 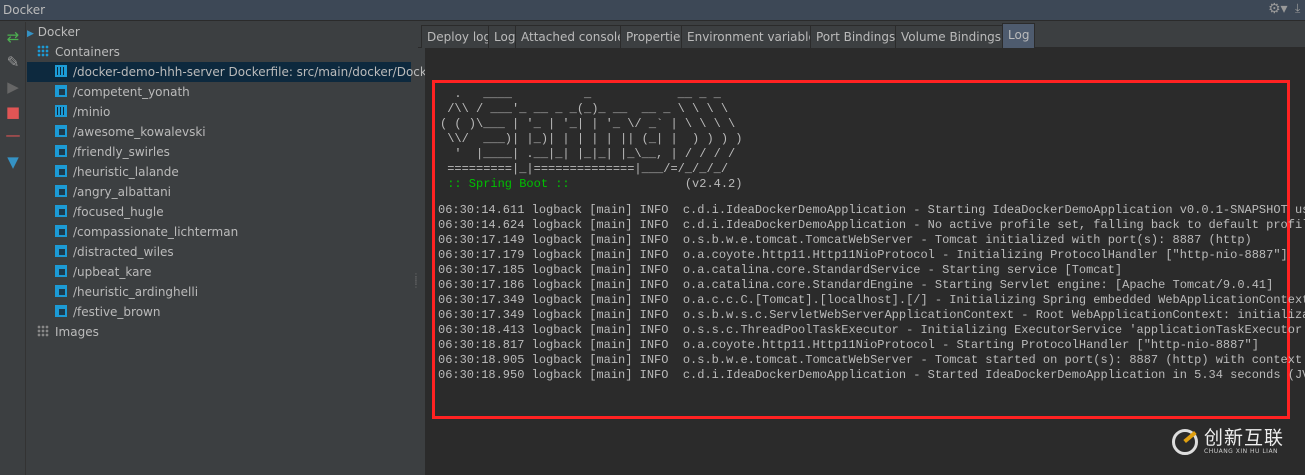 I want to click on filter-icon: ▼, so click(x=13, y=162).